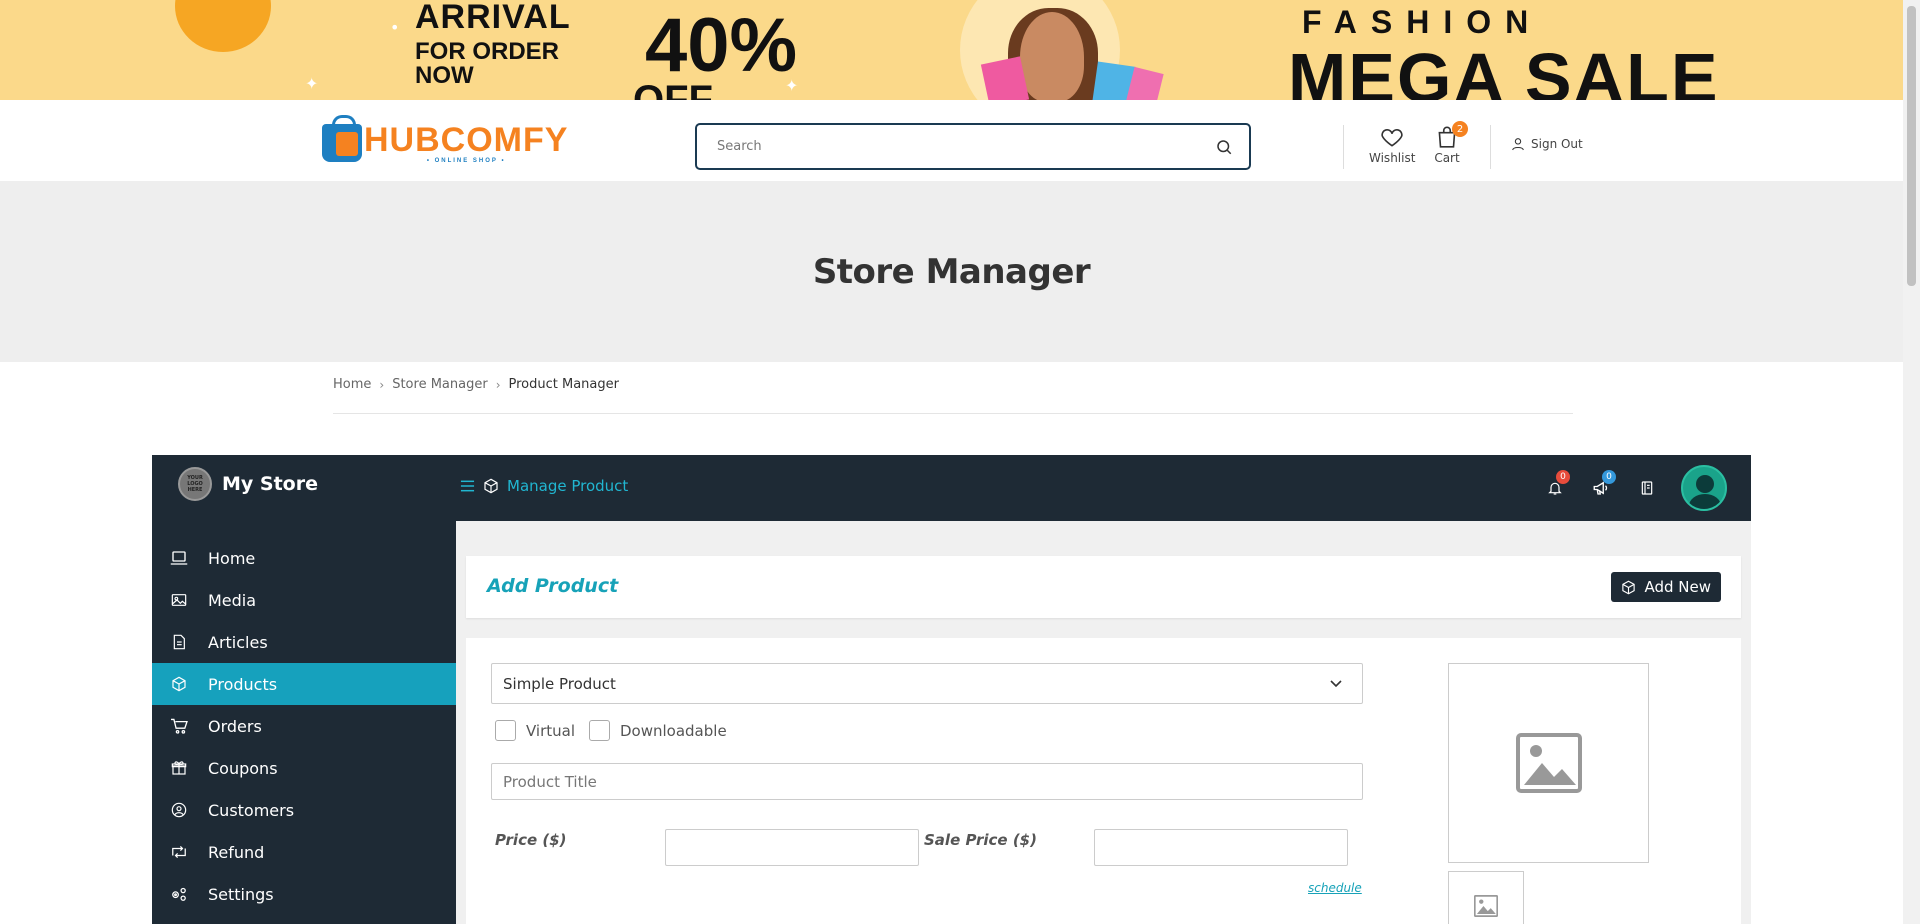 The height and width of the screenshot is (924, 1920). What do you see at coordinates (1546, 144) in the screenshot?
I see `sign-out-link: Sign Out` at bounding box center [1546, 144].